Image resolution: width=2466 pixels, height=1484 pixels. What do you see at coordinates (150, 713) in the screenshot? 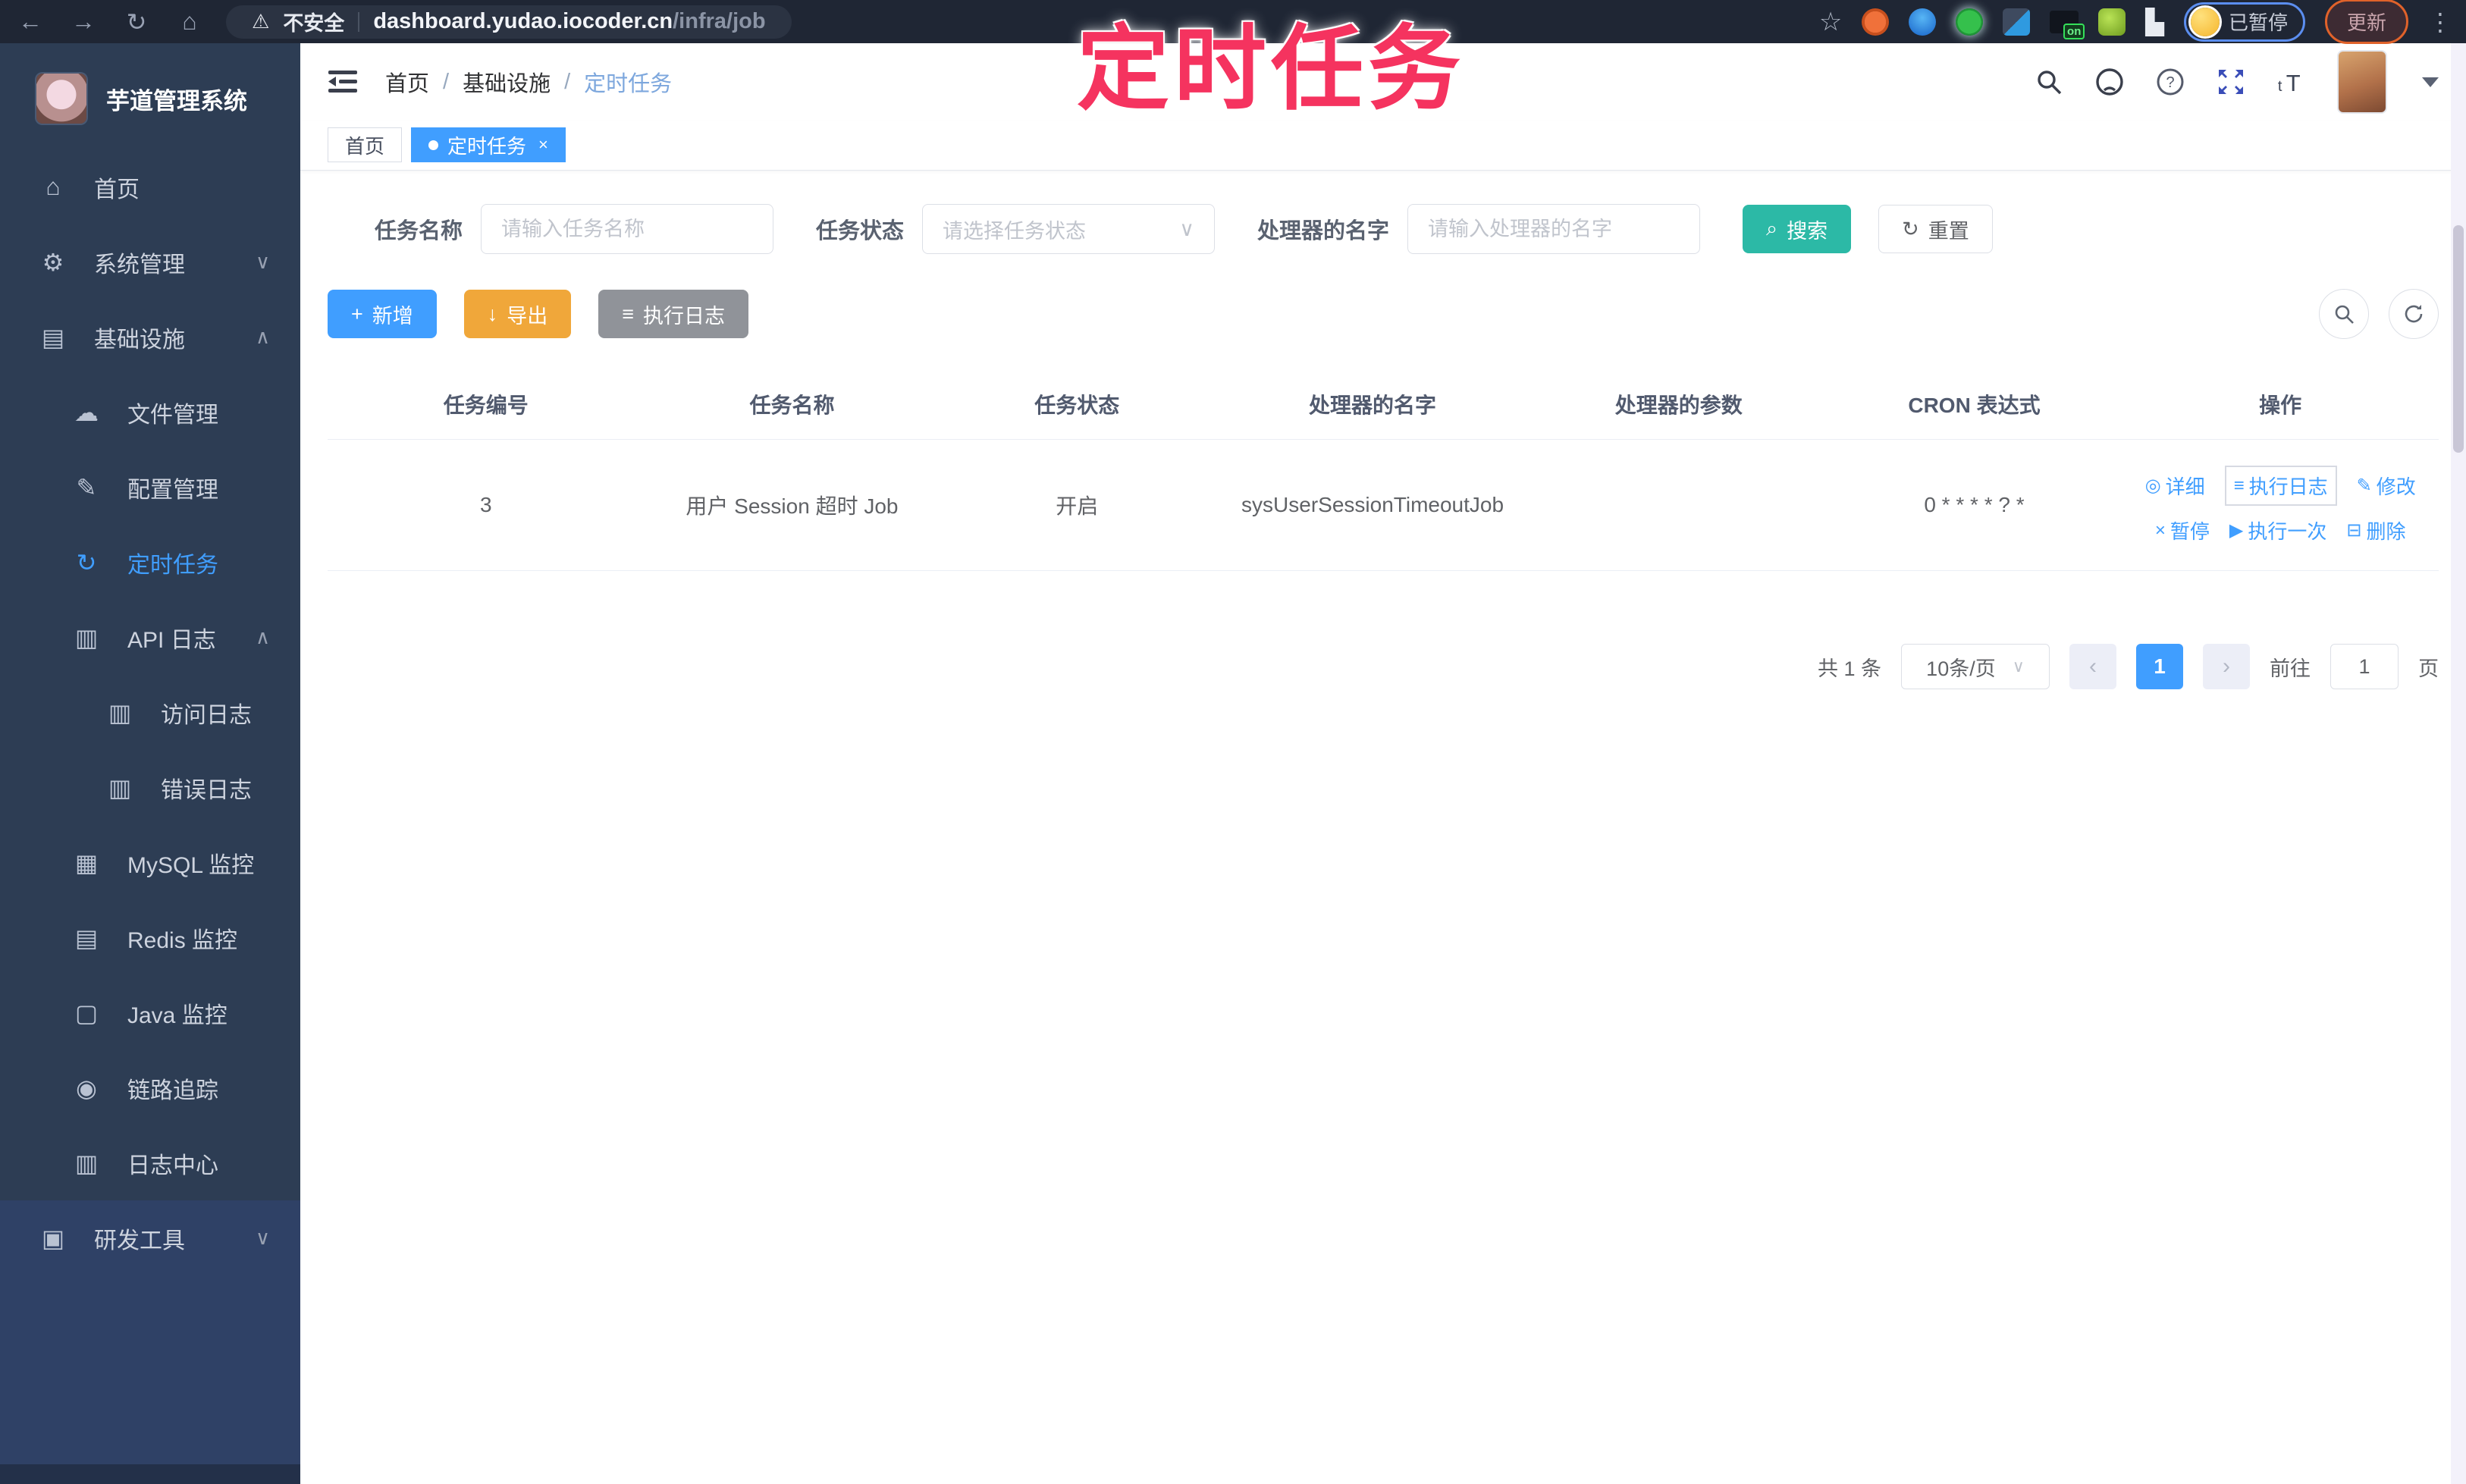
I see `sidebar-item-access-log: ▥ 访问日志` at bounding box center [150, 713].